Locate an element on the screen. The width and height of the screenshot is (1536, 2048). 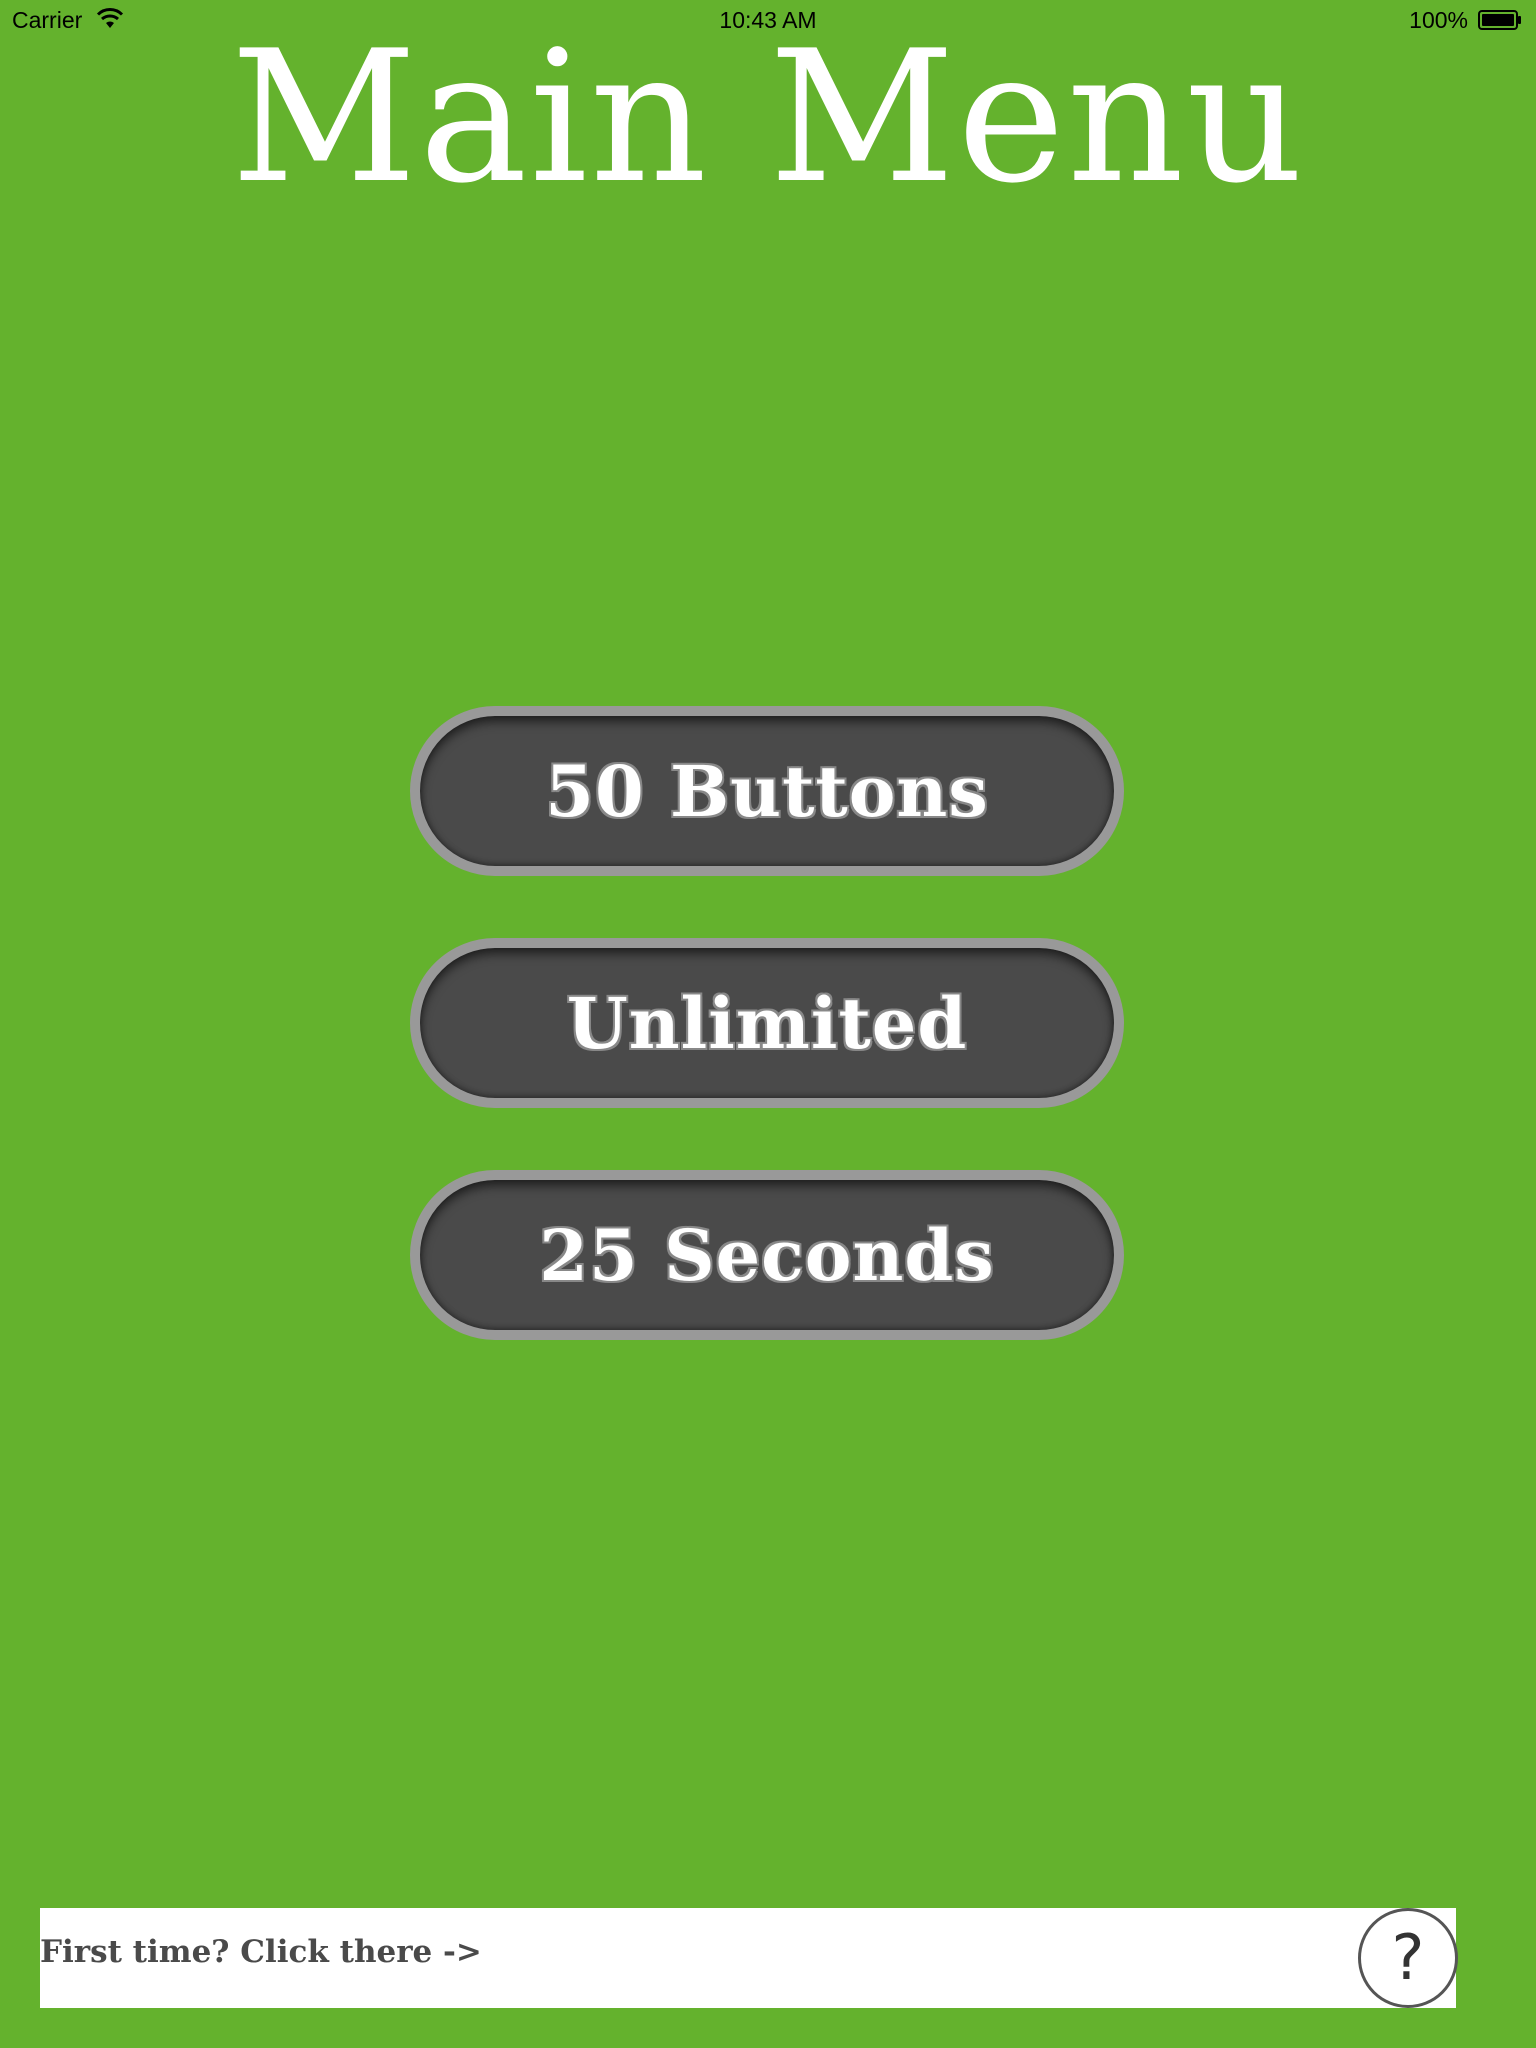
fifty-buttons-label: 50 Buttons is located at coordinates (767, 791).